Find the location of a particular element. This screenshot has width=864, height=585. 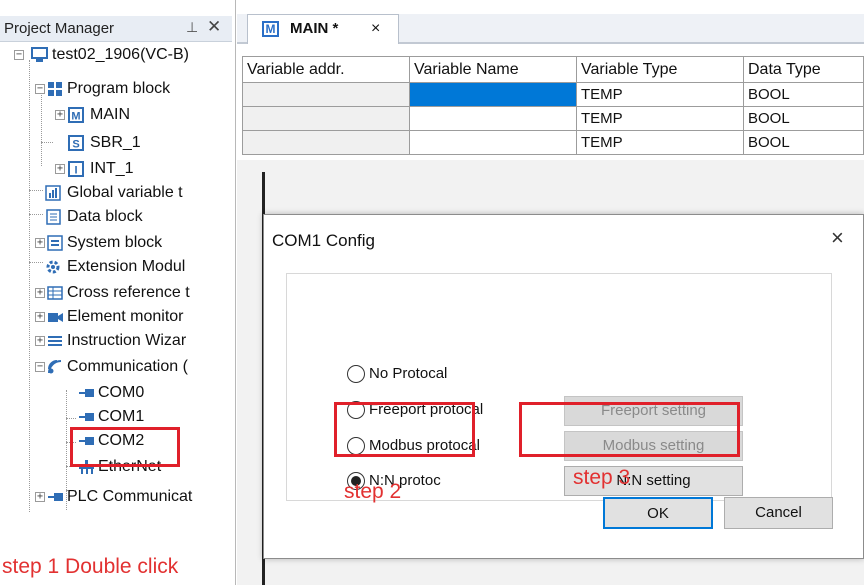

ok-button: OK is located at coordinates (658, 513).